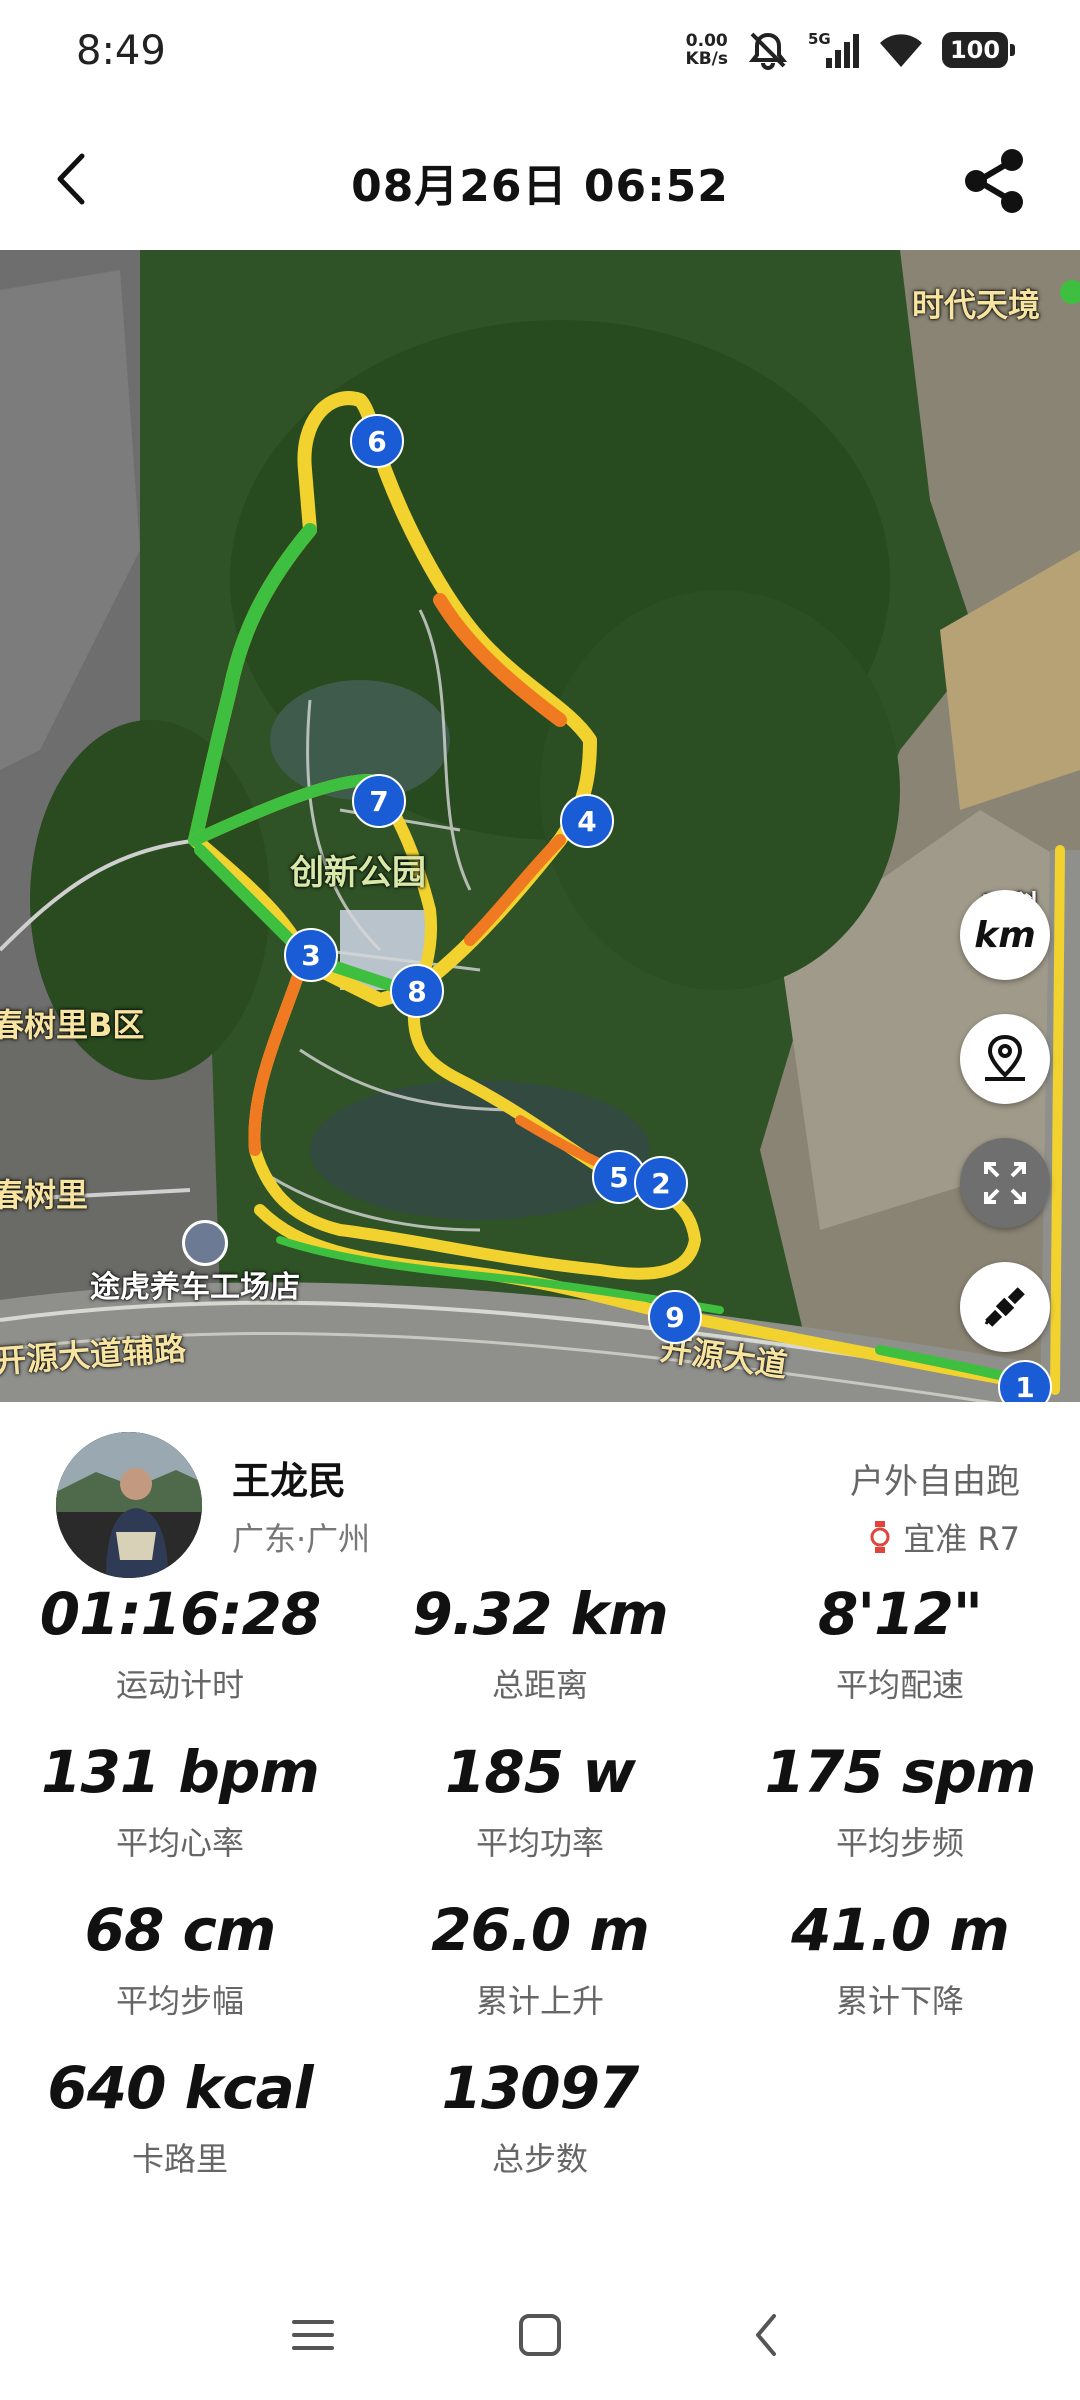 The height and width of the screenshot is (2400, 1080). What do you see at coordinates (311, 955) in the screenshot?
I see `route-marker: 3` at bounding box center [311, 955].